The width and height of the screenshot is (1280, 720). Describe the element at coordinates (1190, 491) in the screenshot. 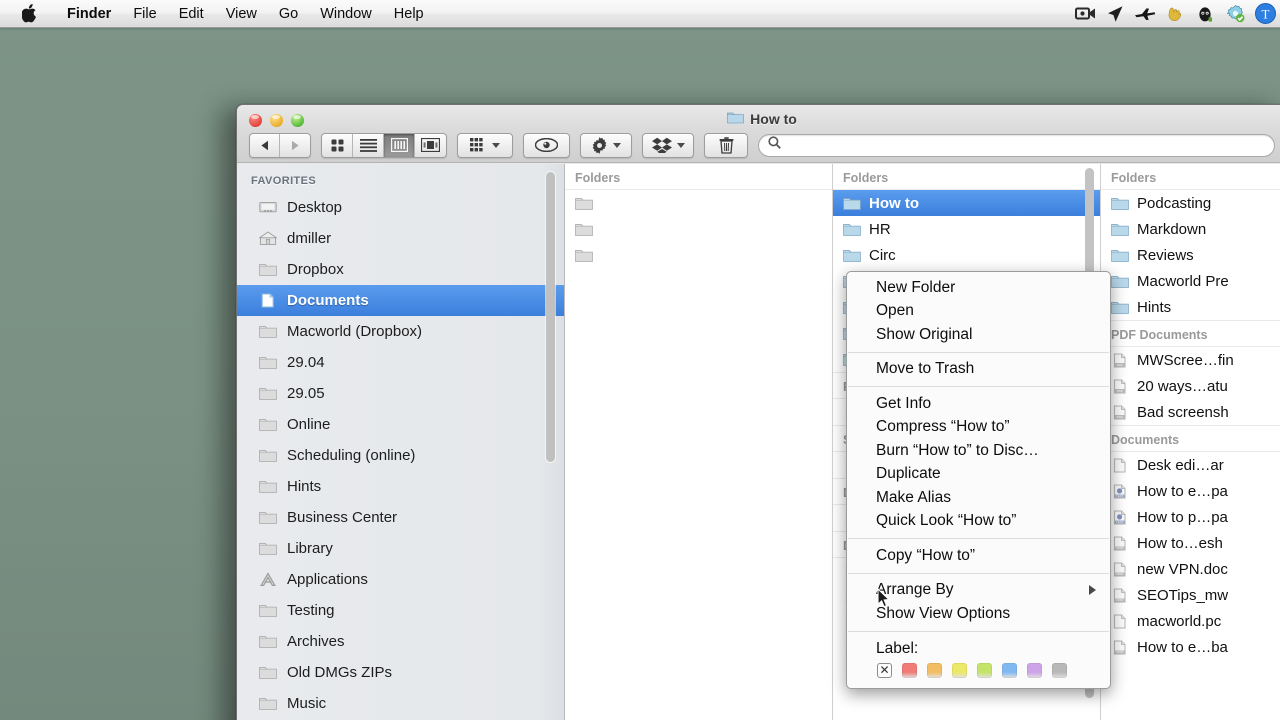

I see `list-item: TEXT How to e…pa` at that location.